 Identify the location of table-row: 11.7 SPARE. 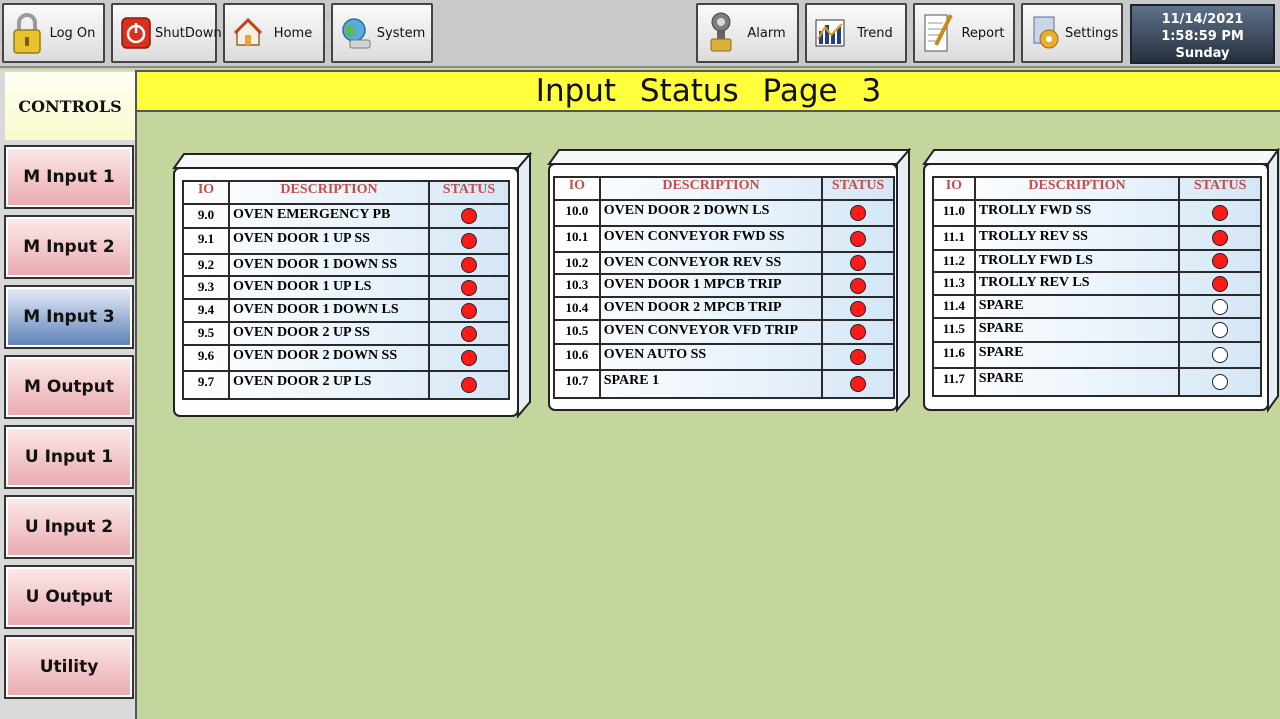
(1097, 382).